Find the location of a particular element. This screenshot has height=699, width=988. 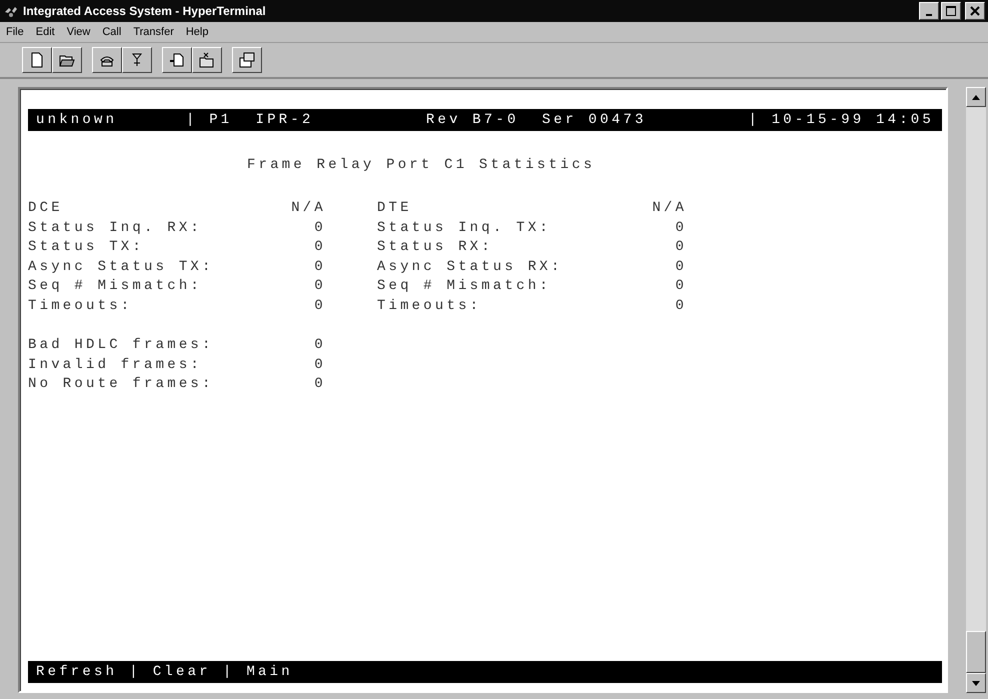

close-icon is located at coordinates (975, 11).